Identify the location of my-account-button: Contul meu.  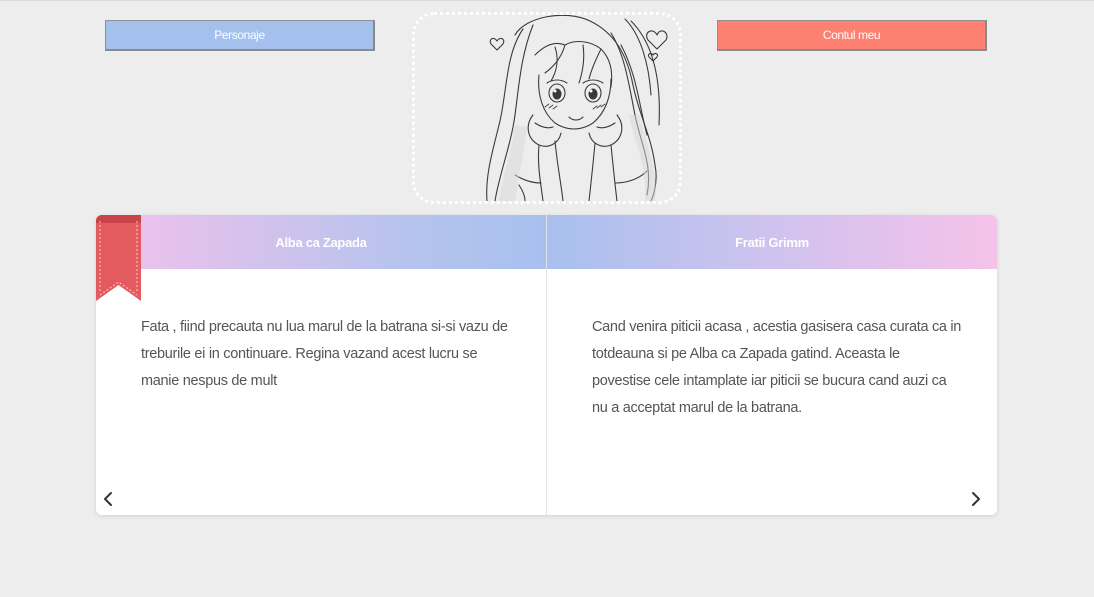
(852, 35).